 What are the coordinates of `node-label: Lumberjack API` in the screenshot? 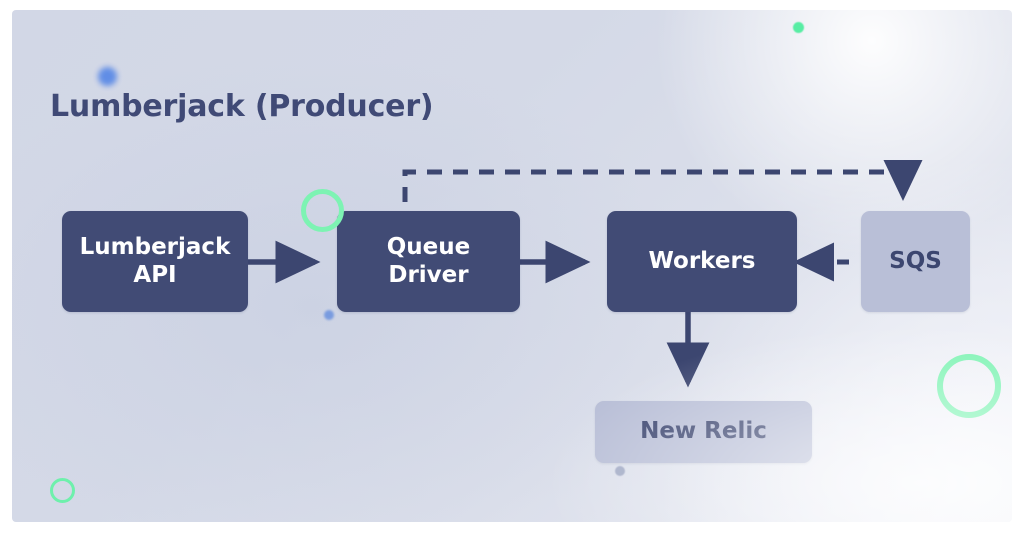 It's located at (155, 261).